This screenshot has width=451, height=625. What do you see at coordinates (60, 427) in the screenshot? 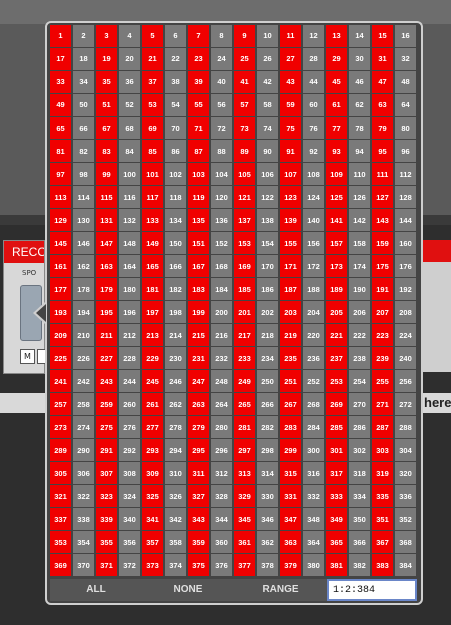
I see `channel-cell-273: 273` at bounding box center [60, 427].